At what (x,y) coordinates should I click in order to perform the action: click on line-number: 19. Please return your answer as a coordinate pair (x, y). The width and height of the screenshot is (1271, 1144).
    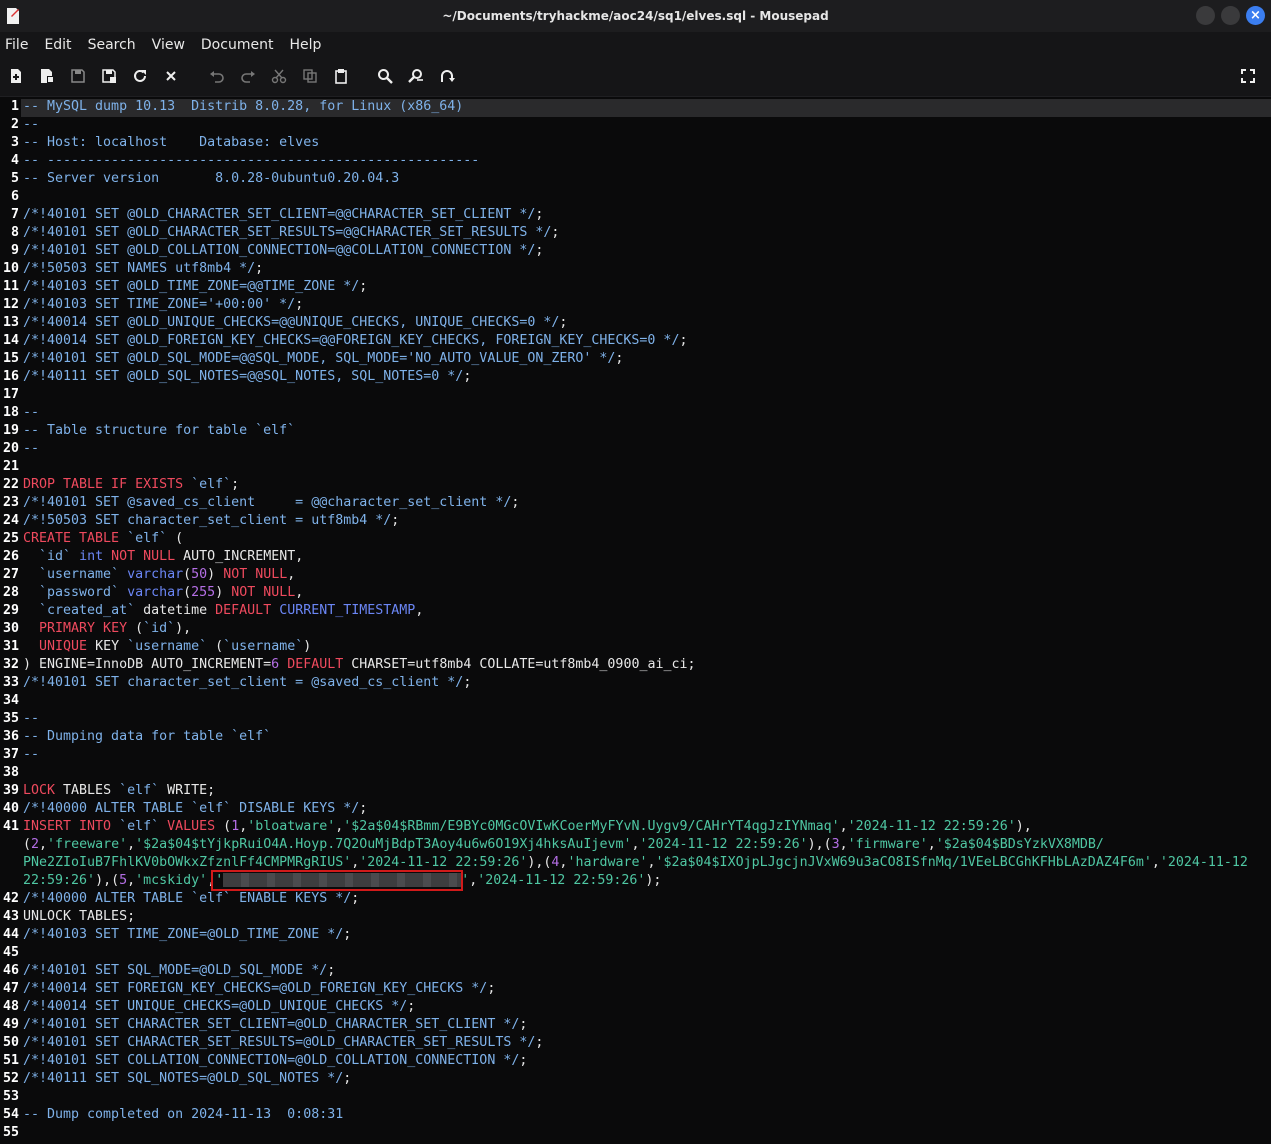
    Looking at the image, I should click on (10, 430).